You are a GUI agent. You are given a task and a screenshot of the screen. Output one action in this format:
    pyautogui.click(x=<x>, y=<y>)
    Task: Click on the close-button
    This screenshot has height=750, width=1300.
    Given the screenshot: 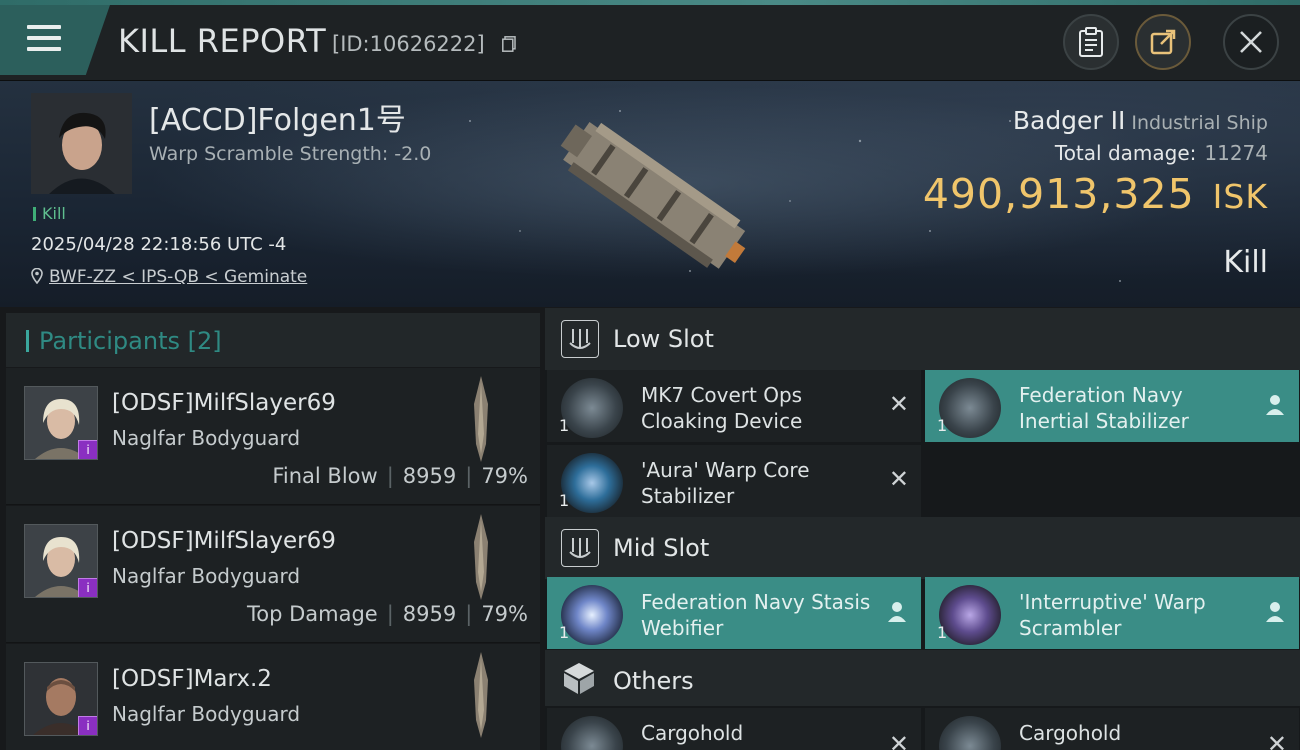 What is the action you would take?
    pyautogui.click(x=1251, y=42)
    